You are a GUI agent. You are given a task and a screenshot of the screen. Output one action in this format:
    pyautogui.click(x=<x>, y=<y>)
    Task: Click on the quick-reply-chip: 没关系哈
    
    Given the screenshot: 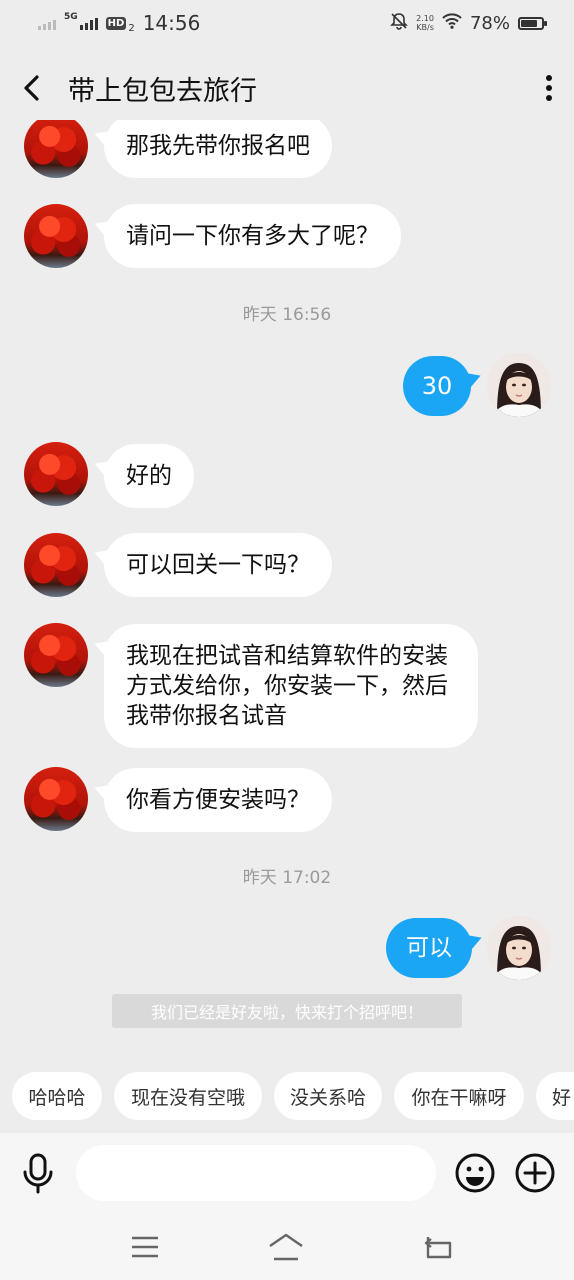 What is the action you would take?
    pyautogui.click(x=328, y=1096)
    